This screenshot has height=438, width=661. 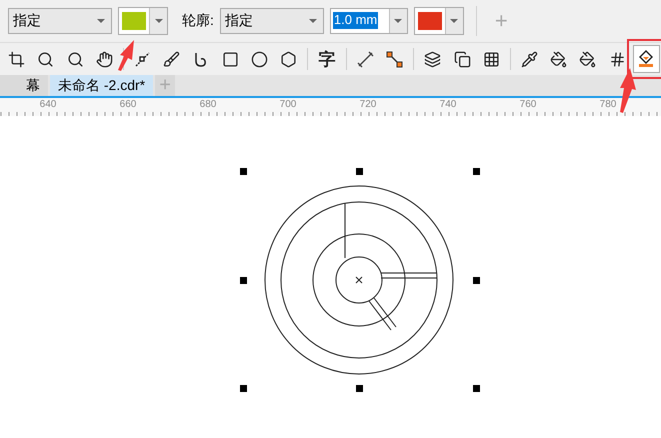 What do you see at coordinates (646, 59) in the screenshot?
I see `smart-fill-icon` at bounding box center [646, 59].